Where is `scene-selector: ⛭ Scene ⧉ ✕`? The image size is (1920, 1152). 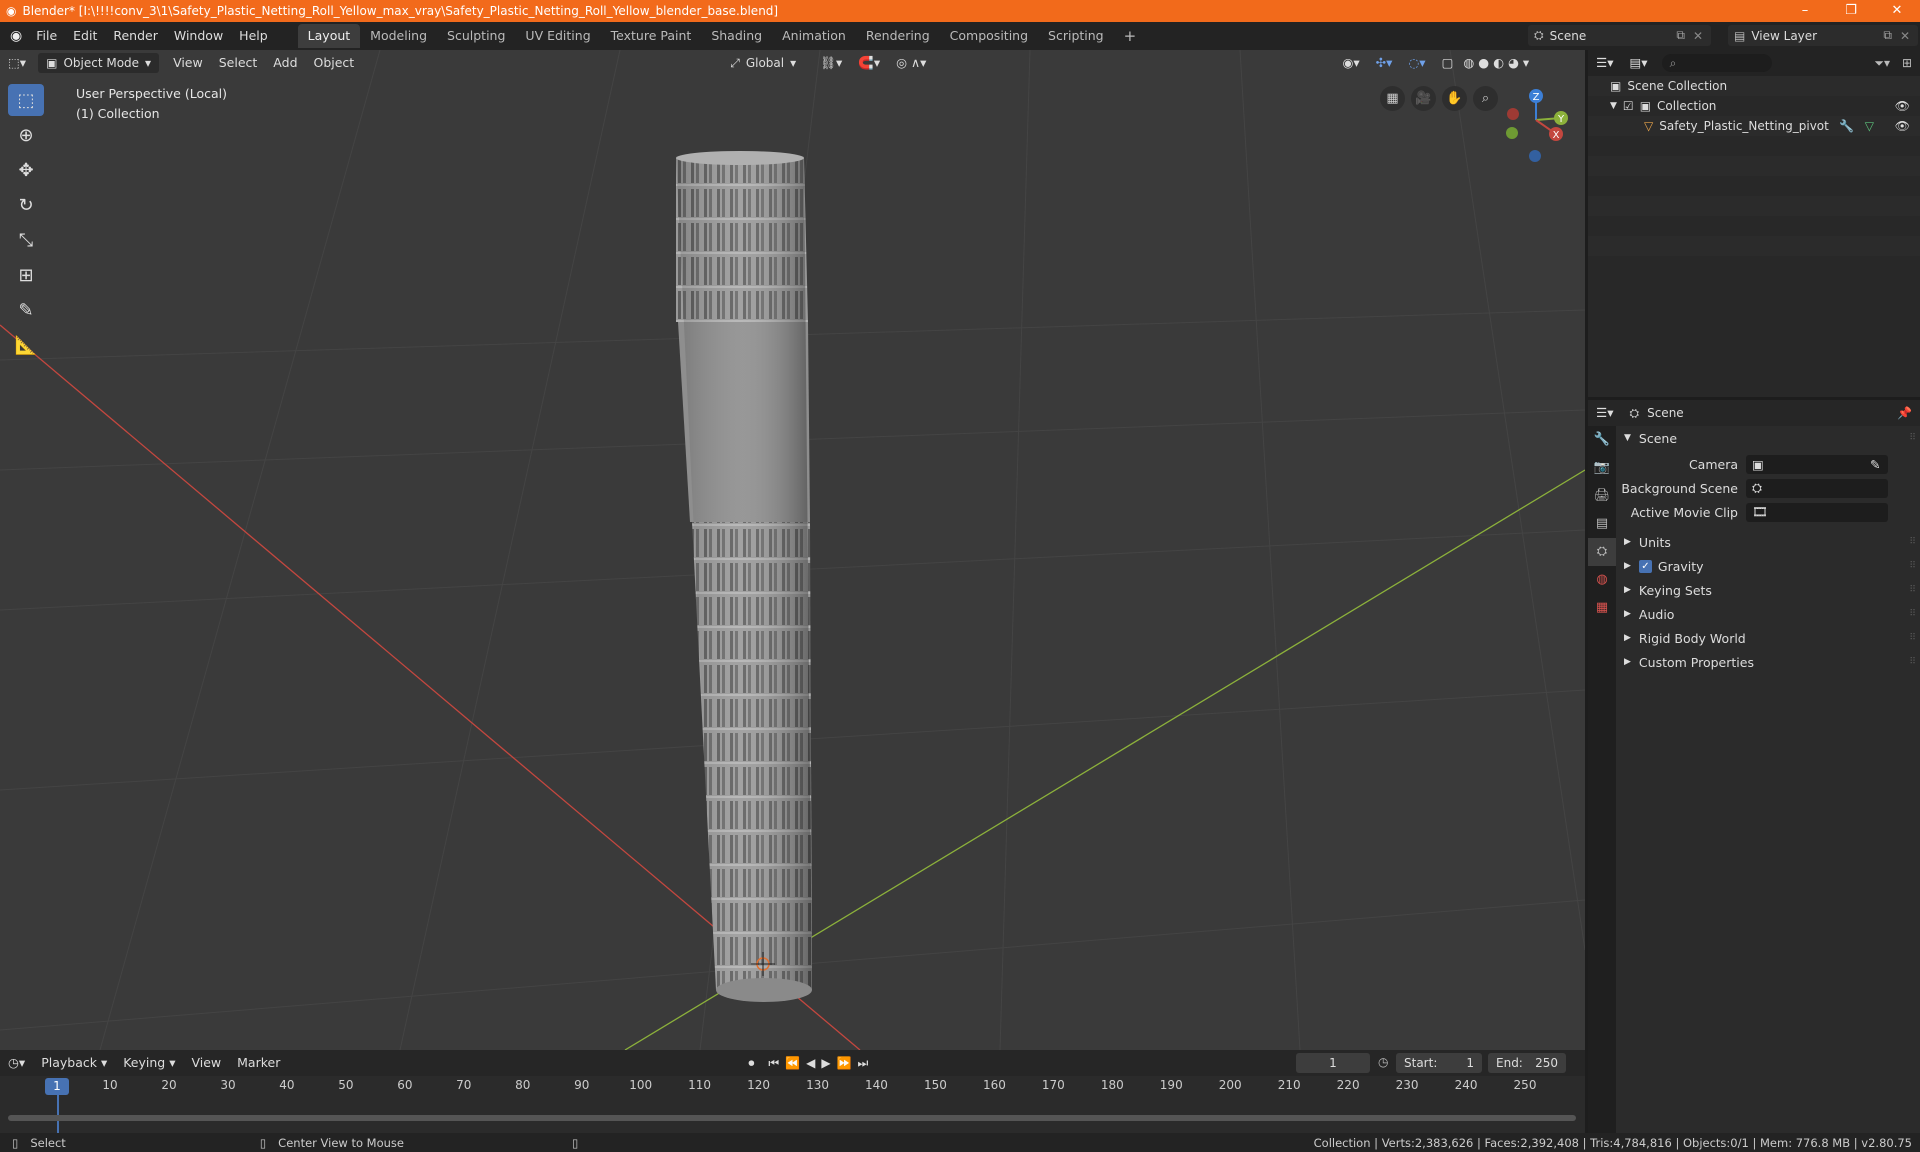 scene-selector: ⛭ Scene ⧉ ✕ is located at coordinates (1619, 35).